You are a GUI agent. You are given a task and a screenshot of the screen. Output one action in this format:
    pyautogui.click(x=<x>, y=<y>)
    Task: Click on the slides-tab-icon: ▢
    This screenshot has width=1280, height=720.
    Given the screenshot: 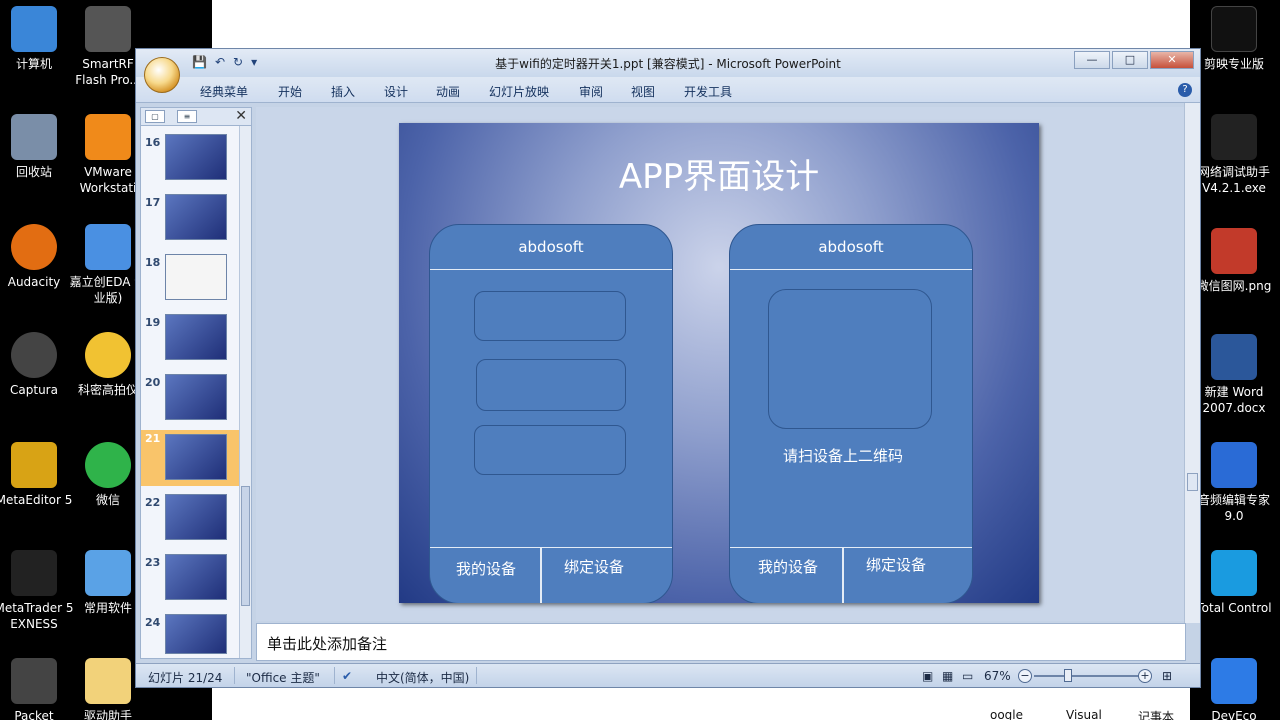 What is the action you would take?
    pyautogui.click(x=155, y=116)
    